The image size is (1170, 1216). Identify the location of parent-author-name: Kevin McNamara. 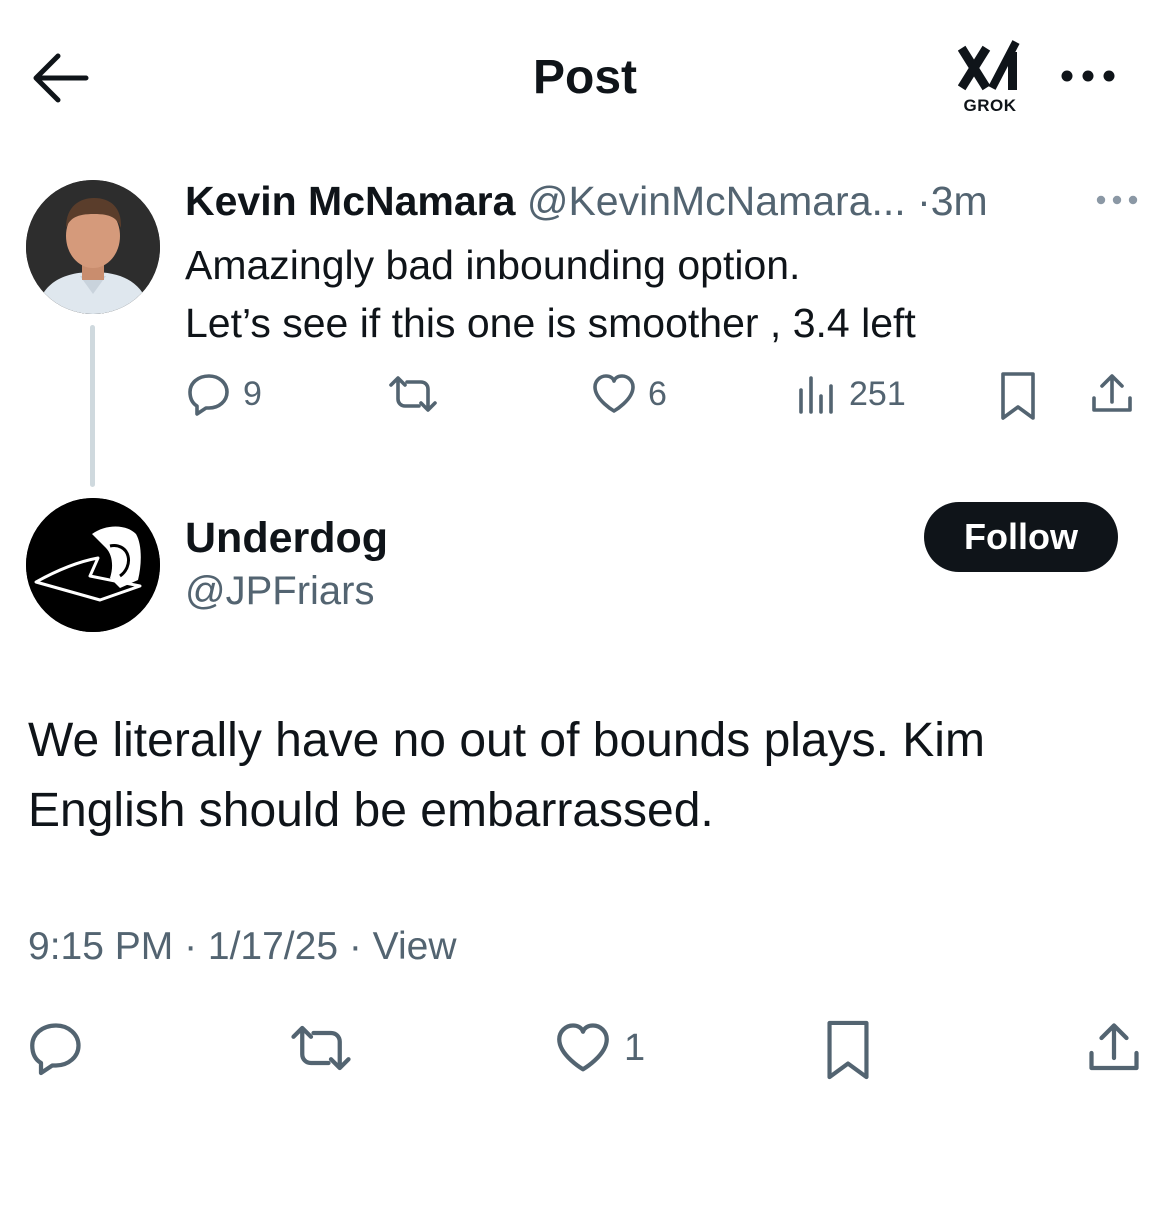
(350, 201).